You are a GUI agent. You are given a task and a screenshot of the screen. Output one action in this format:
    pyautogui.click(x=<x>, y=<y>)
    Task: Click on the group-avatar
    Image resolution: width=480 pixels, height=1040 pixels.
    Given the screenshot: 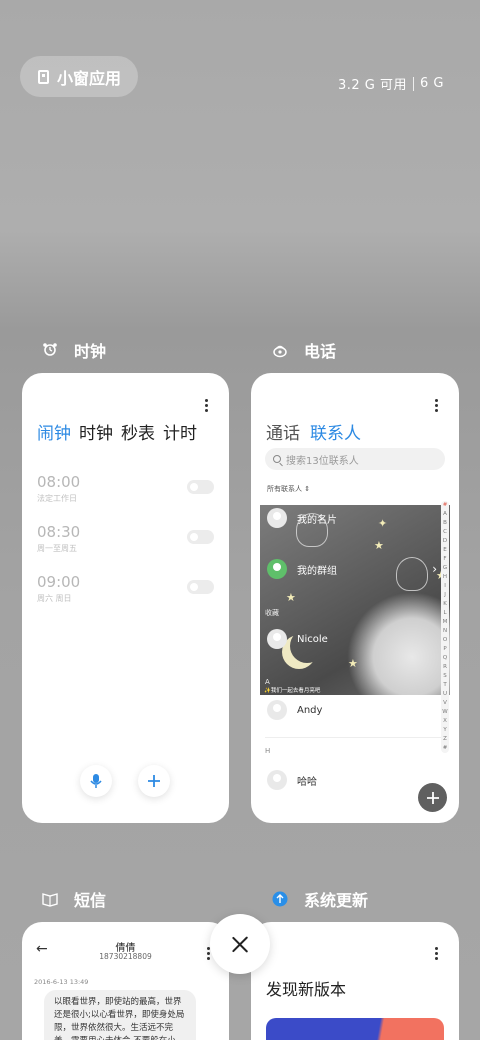 What is the action you would take?
    pyautogui.click(x=277, y=569)
    